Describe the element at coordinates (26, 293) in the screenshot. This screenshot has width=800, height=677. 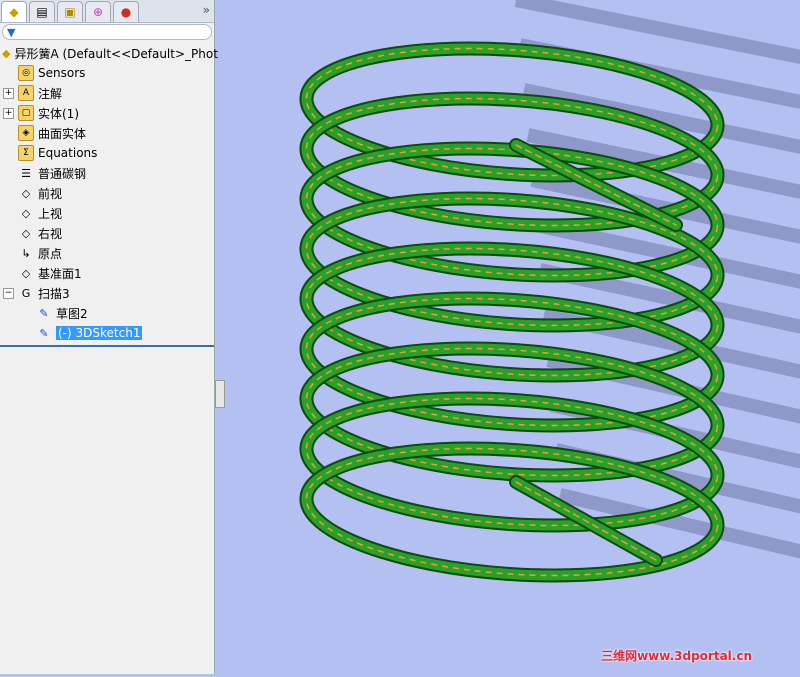
I see `sweep-icon: G` at that location.